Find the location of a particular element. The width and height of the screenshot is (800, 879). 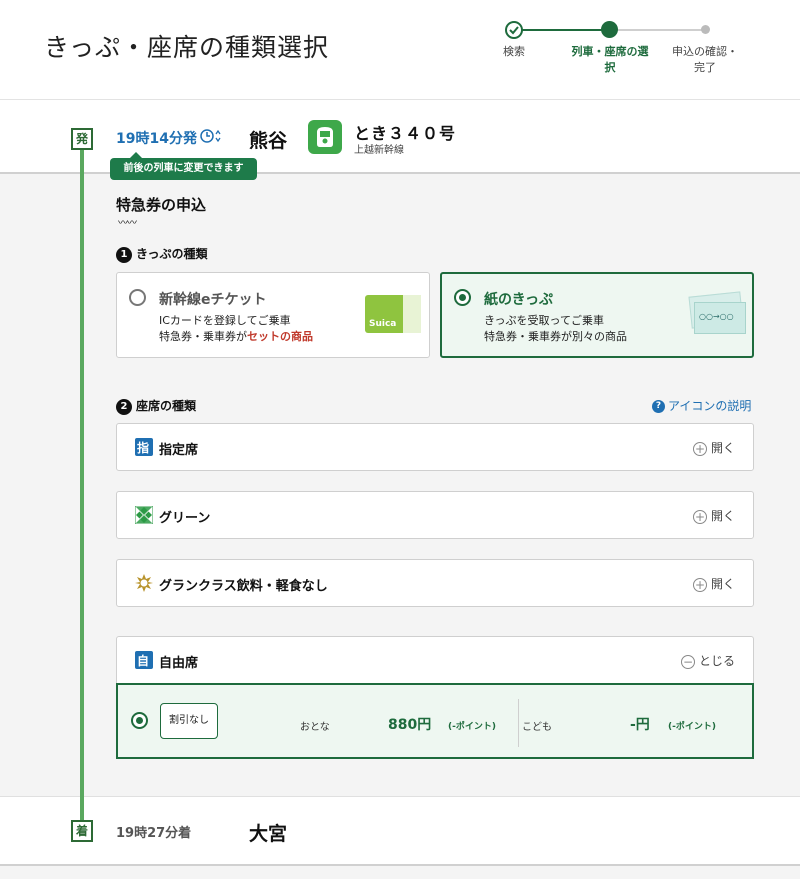

non-reserved-seat-icon-char: 自 is located at coordinates (143, 661).